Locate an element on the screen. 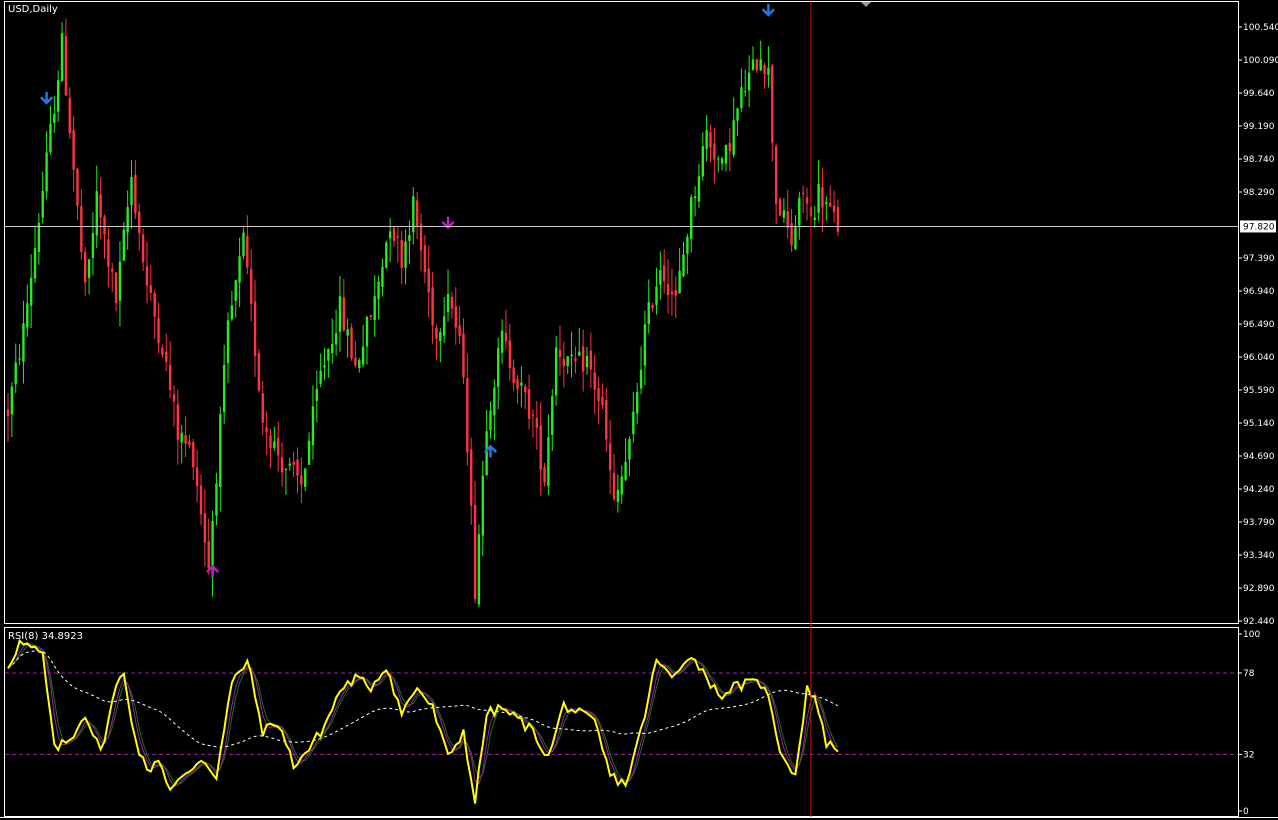 The width and height of the screenshot is (1278, 820). price-axis-label: 95.140 is located at coordinates (1259, 424).